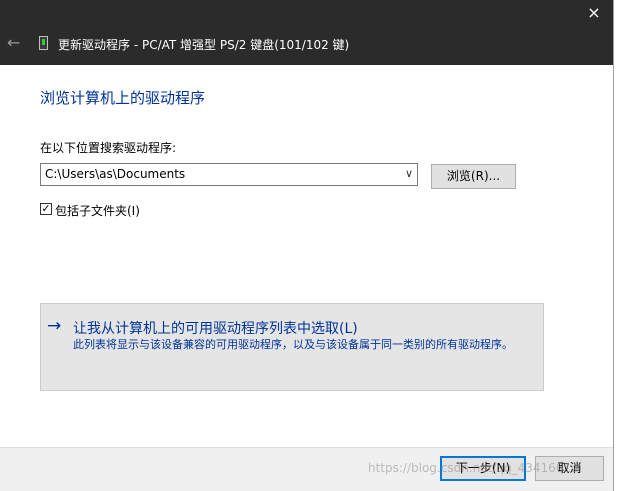 This screenshot has width=617, height=491. I want to click on window-title: 更新驱动程序 - PC/AT 增强型 PS/2 键盘(101/102 键), so click(204, 45).